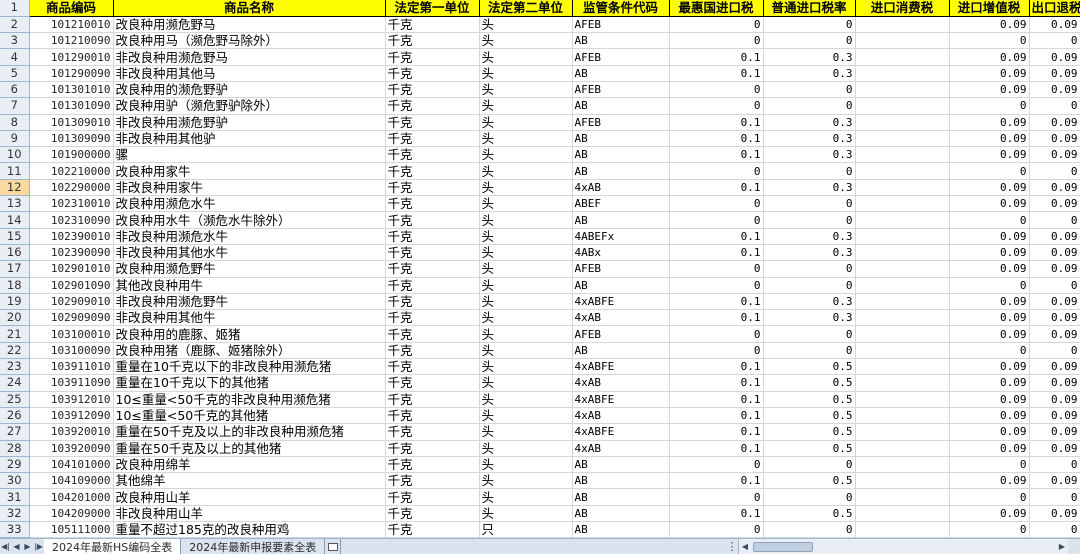  What do you see at coordinates (15, 269) in the screenshot?
I see `row-number: 17` at bounding box center [15, 269].